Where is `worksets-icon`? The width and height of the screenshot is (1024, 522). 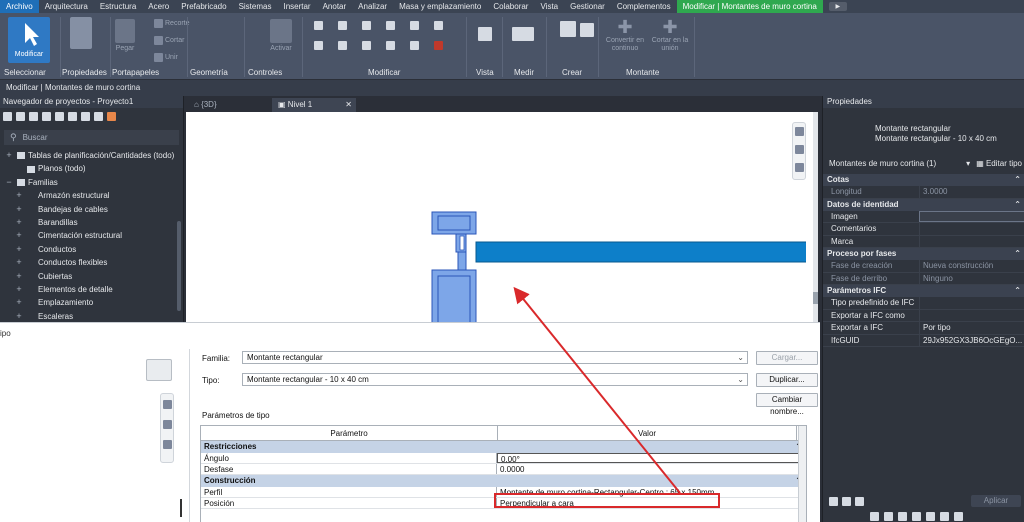
worksets-icon is located at coordinates (874, 516).